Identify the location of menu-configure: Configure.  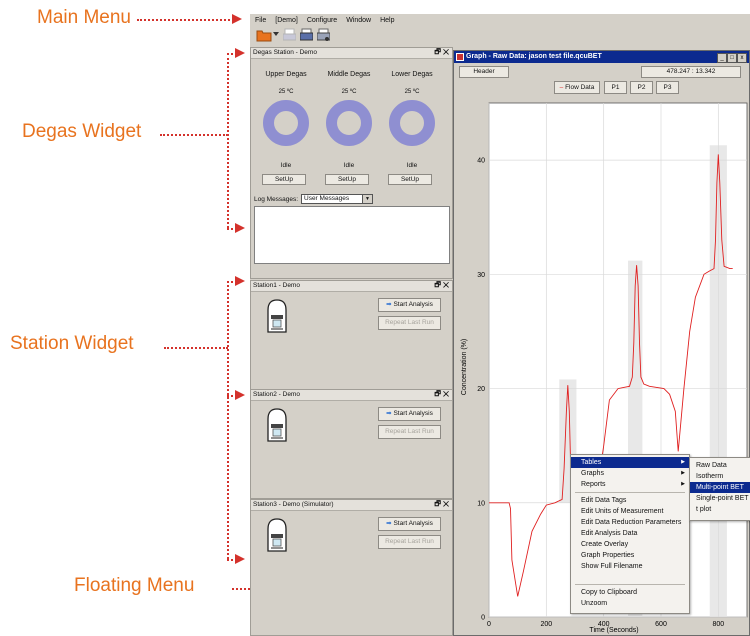
(322, 20).